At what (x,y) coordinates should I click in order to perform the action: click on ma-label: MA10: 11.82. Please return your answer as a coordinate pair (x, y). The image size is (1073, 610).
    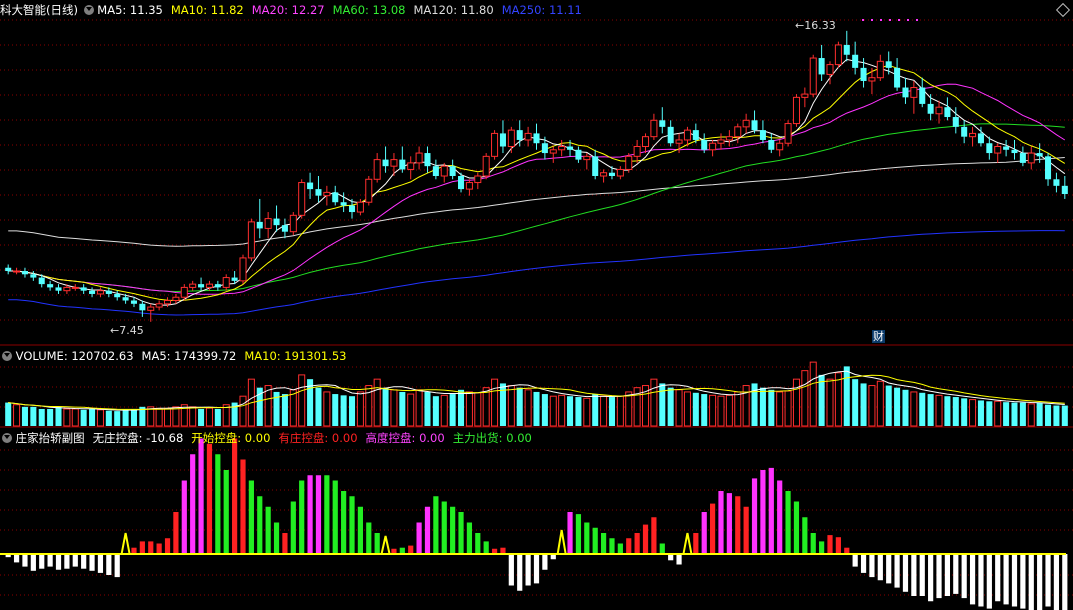
    Looking at the image, I should click on (207, 10).